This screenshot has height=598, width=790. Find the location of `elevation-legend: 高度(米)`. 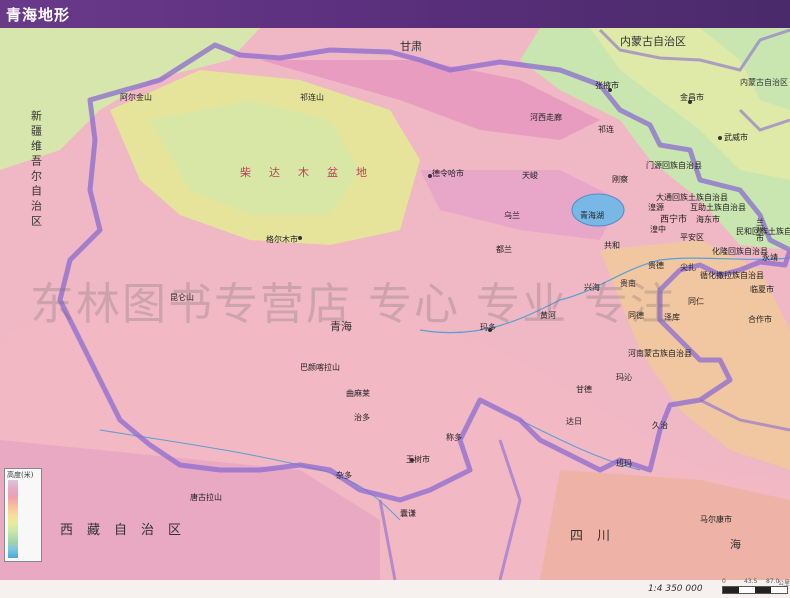

elevation-legend: 高度(米) is located at coordinates (23, 515).